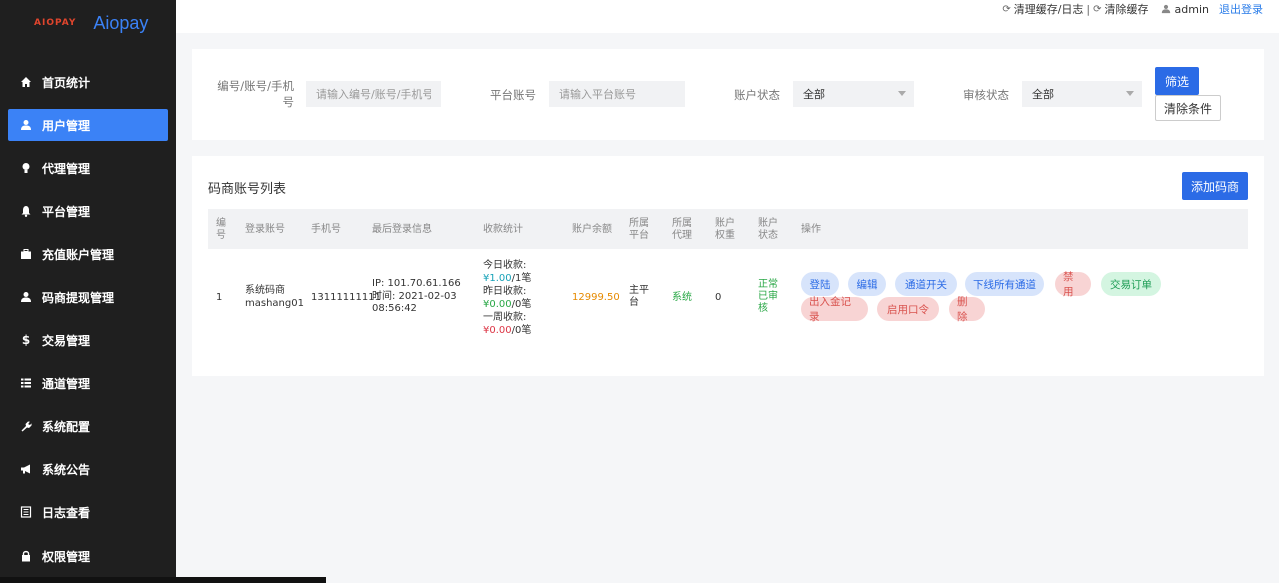  Describe the element at coordinates (505, 265) in the screenshot. I see `today-label: 今日收款:` at that location.